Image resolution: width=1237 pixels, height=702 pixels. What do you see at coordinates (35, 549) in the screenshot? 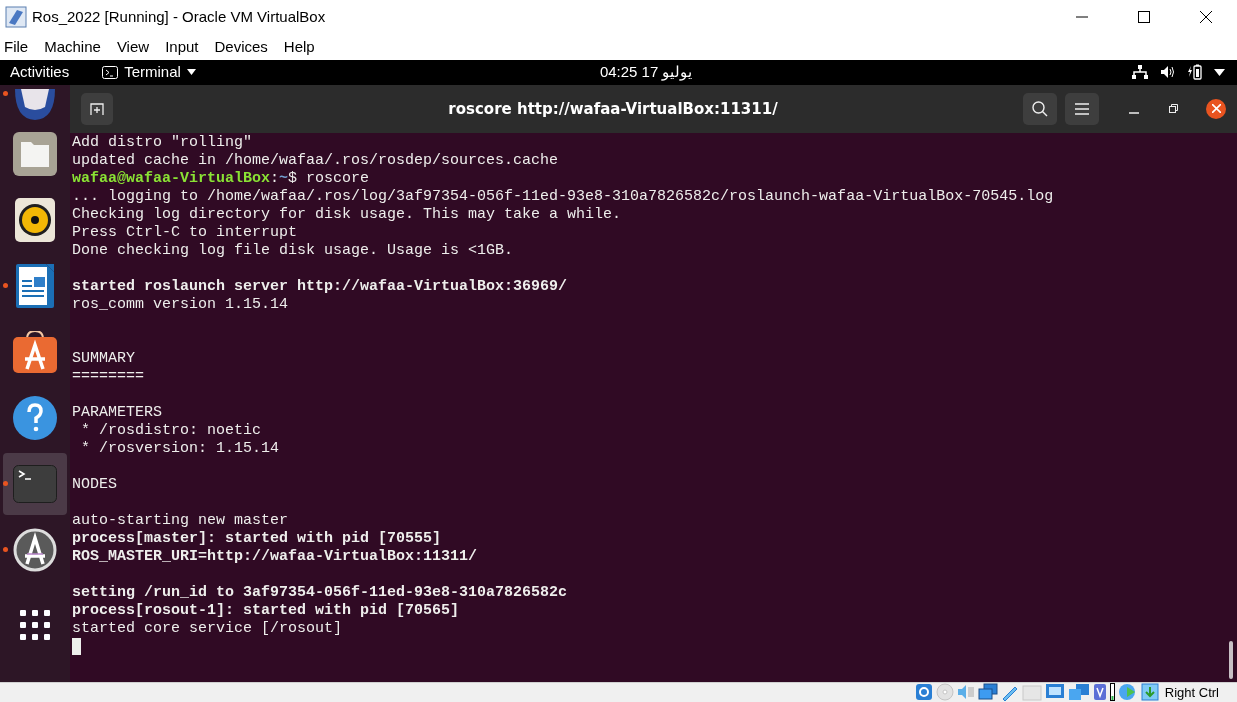
I see `update-icon` at bounding box center [35, 549].